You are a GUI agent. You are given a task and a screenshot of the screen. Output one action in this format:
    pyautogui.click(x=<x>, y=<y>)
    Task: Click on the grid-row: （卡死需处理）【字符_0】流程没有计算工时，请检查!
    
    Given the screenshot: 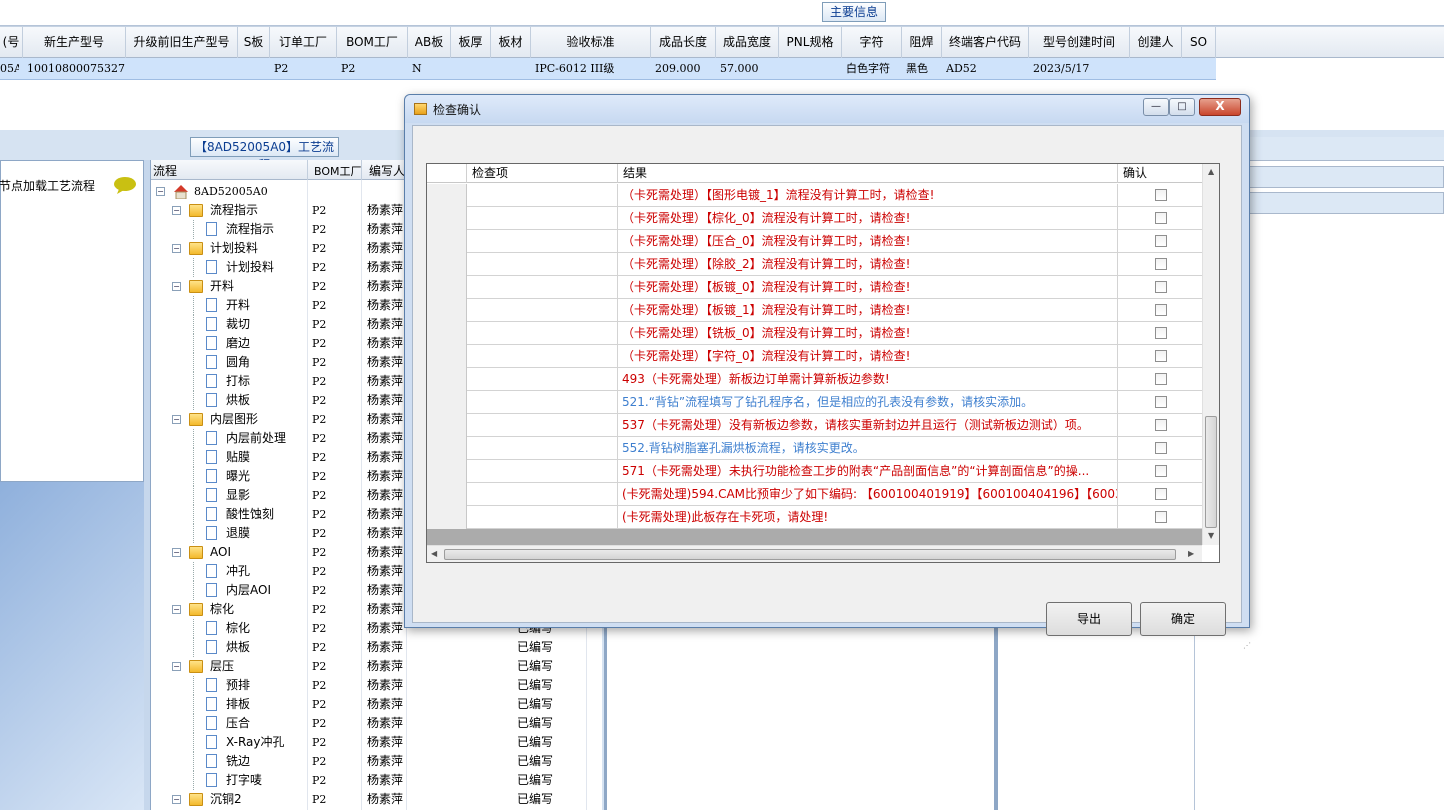 What is the action you would take?
    pyautogui.click(x=814, y=356)
    